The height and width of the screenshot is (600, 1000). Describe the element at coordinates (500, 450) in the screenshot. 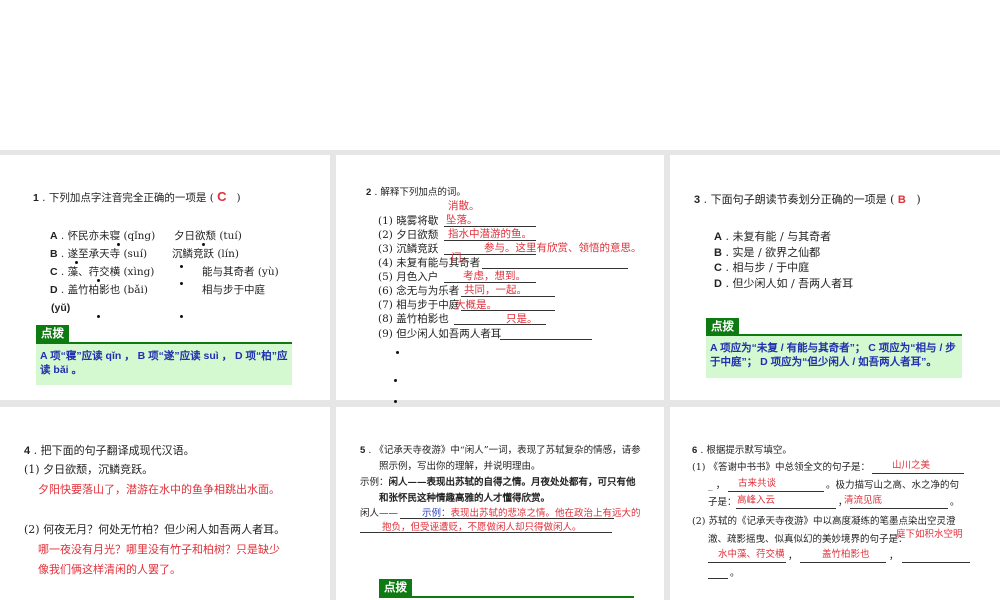

I see `question-5-stem: 5 . 《记承天寺夜游》中“闲人”一词，表现了苏轼复杂的情感，请参` at that location.